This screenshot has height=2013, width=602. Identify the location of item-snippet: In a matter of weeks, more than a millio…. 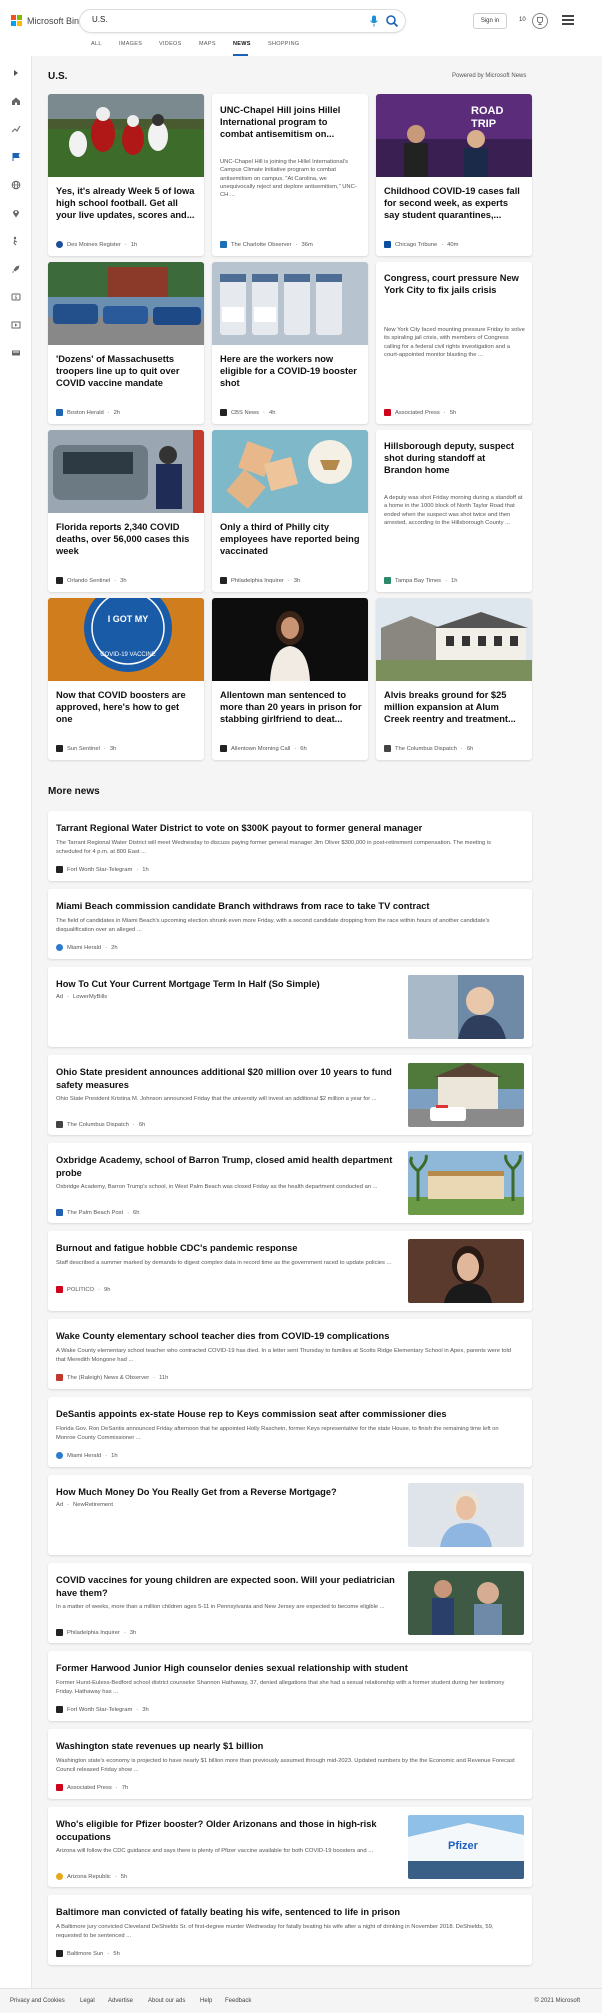
(220, 1607).